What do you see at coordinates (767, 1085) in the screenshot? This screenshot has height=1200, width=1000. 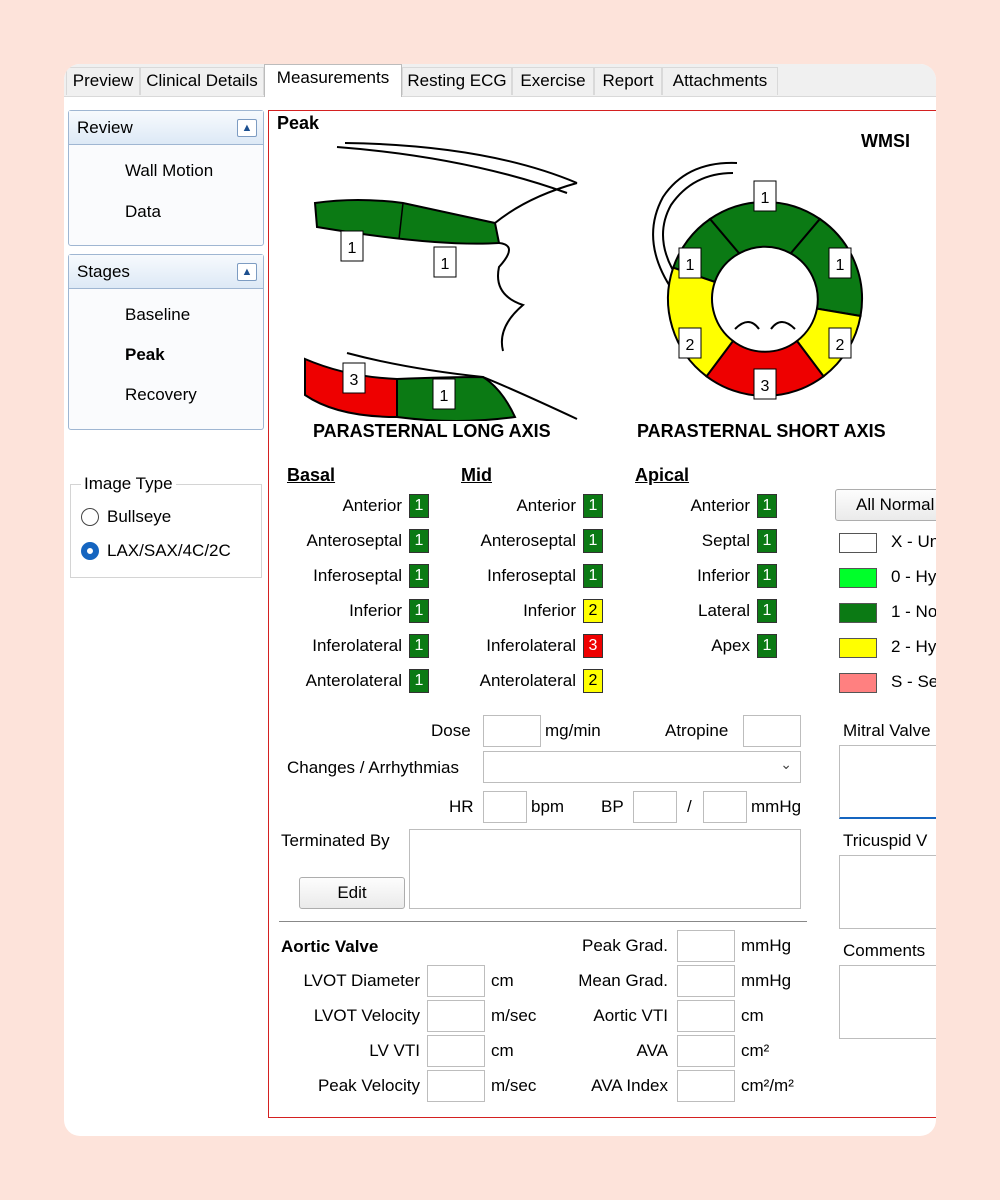 I see `ava-index-unit: cm²/m²` at bounding box center [767, 1085].